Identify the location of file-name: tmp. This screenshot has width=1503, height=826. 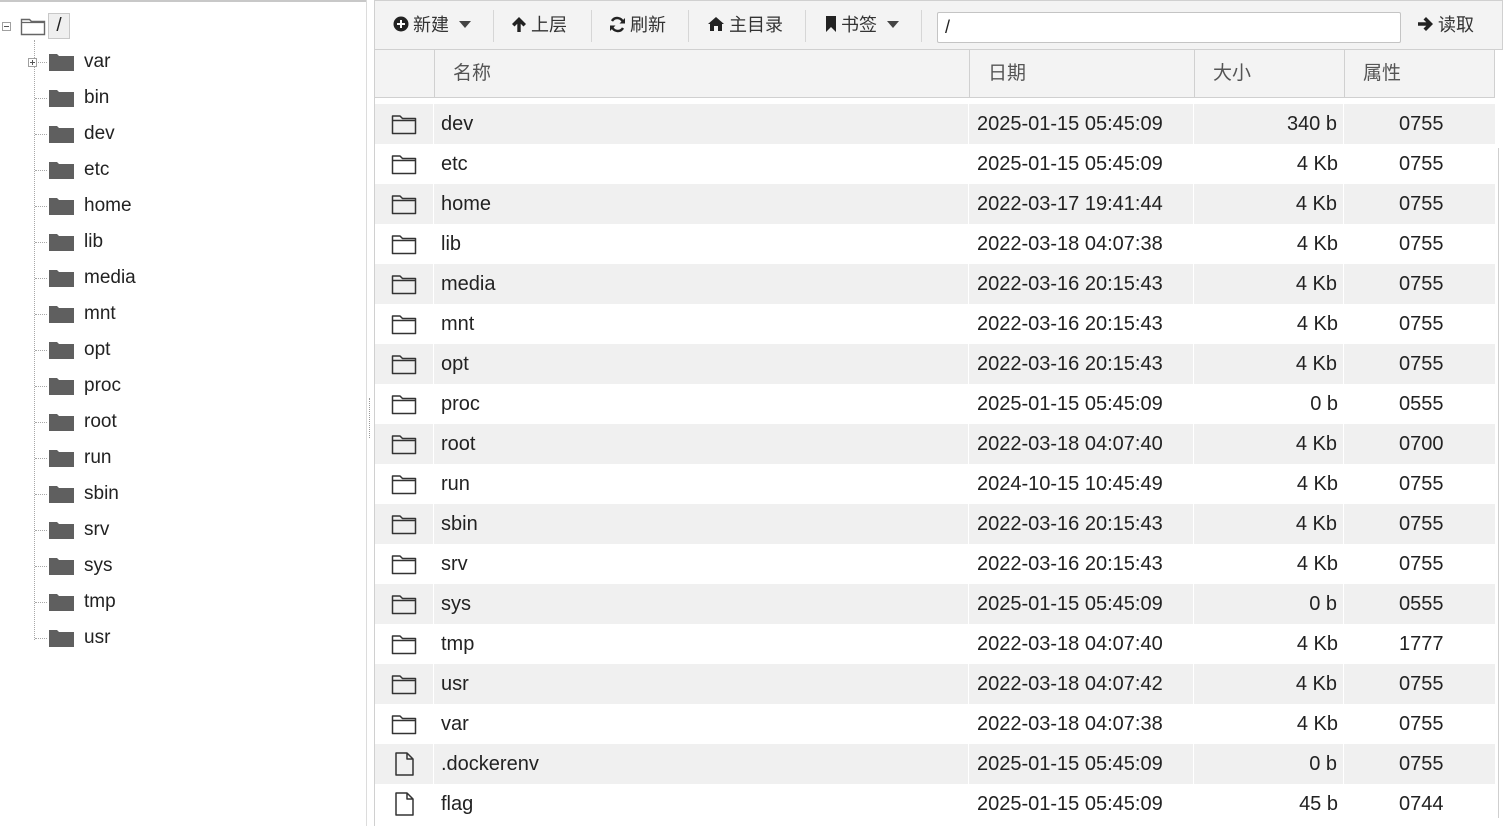
(701, 644).